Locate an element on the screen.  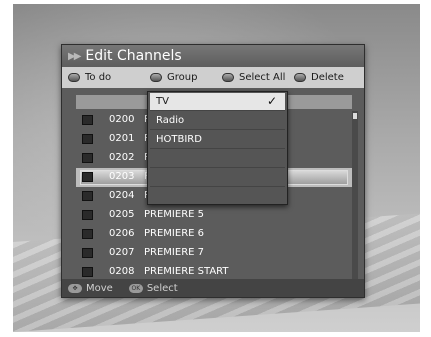
channel-number: 0204 is located at coordinates (122, 195).